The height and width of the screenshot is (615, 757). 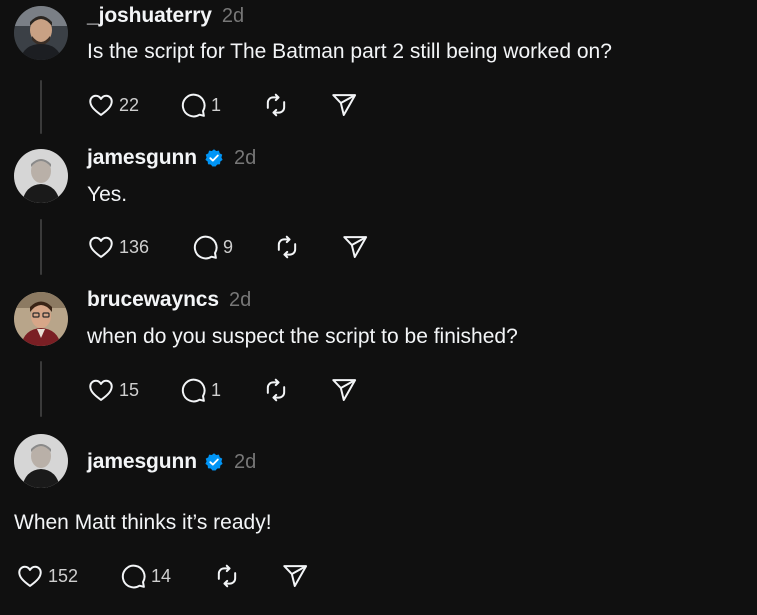 I want to click on reply-button: 14, so click(x=166, y=576).